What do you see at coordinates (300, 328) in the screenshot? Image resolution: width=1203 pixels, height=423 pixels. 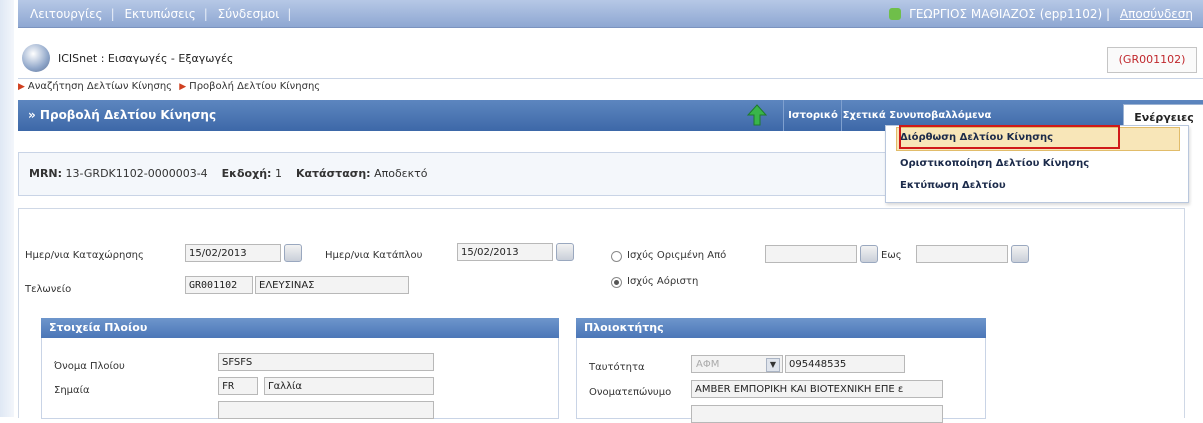 I see `ship-section-header: Στοιχεία Πλοίου` at bounding box center [300, 328].